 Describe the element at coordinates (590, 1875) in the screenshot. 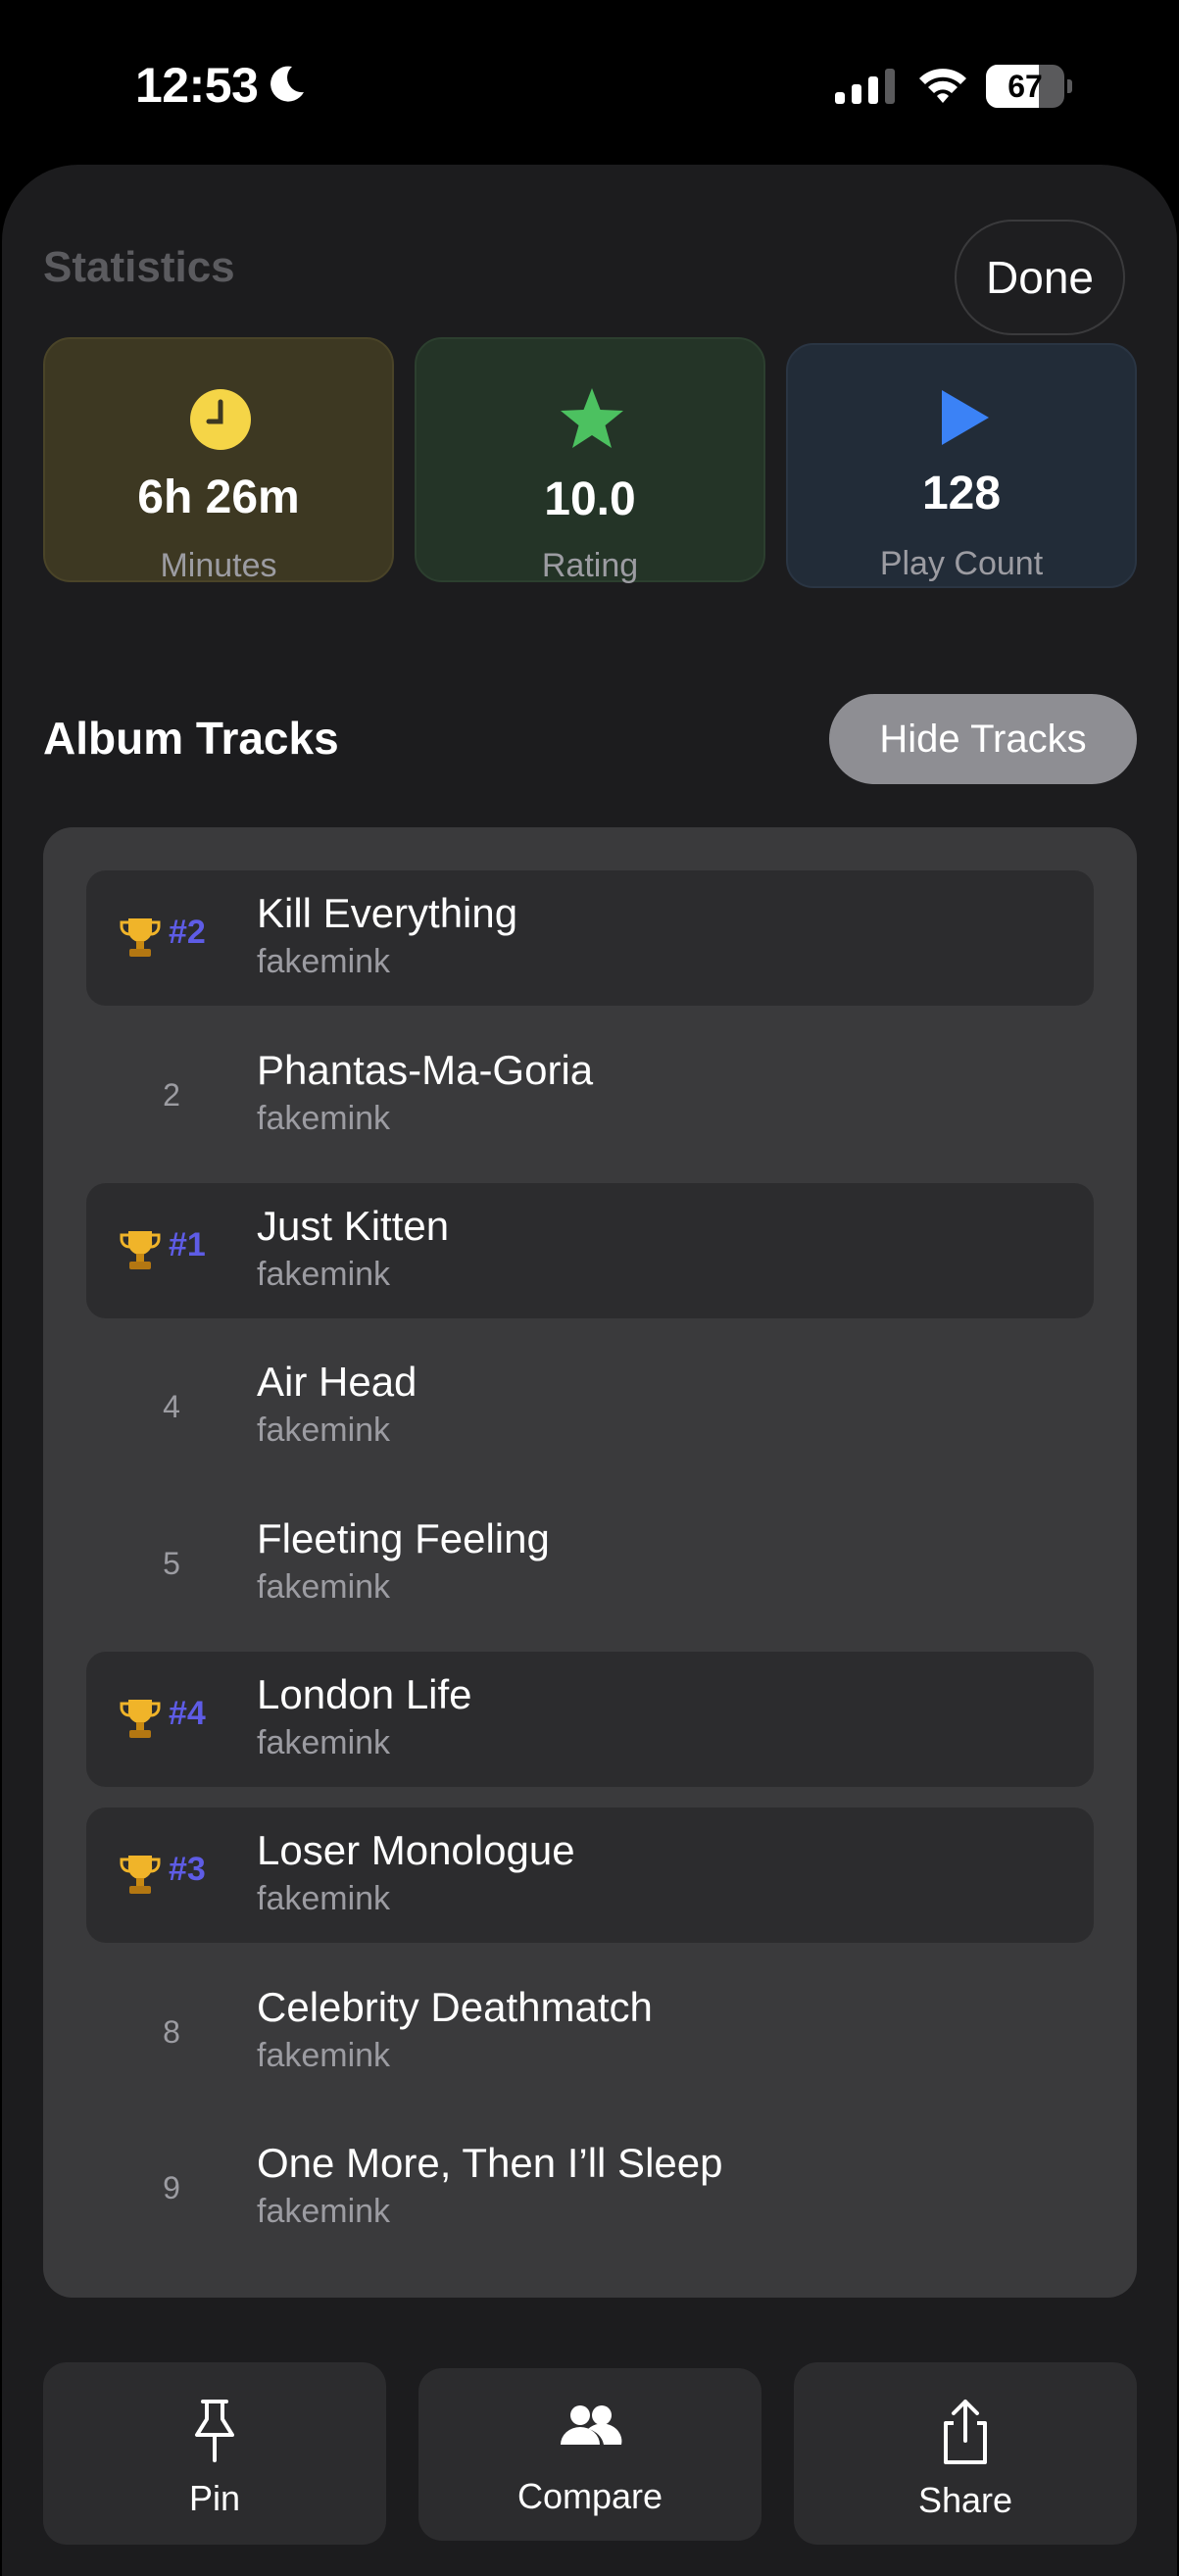

I see `track-row: #3 Loser Monologue fakemink` at that location.